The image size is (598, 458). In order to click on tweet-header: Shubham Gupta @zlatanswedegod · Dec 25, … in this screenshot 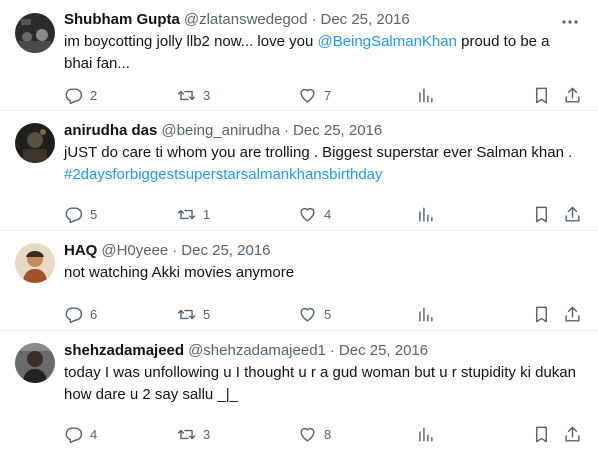, I will do `click(323, 20)`.